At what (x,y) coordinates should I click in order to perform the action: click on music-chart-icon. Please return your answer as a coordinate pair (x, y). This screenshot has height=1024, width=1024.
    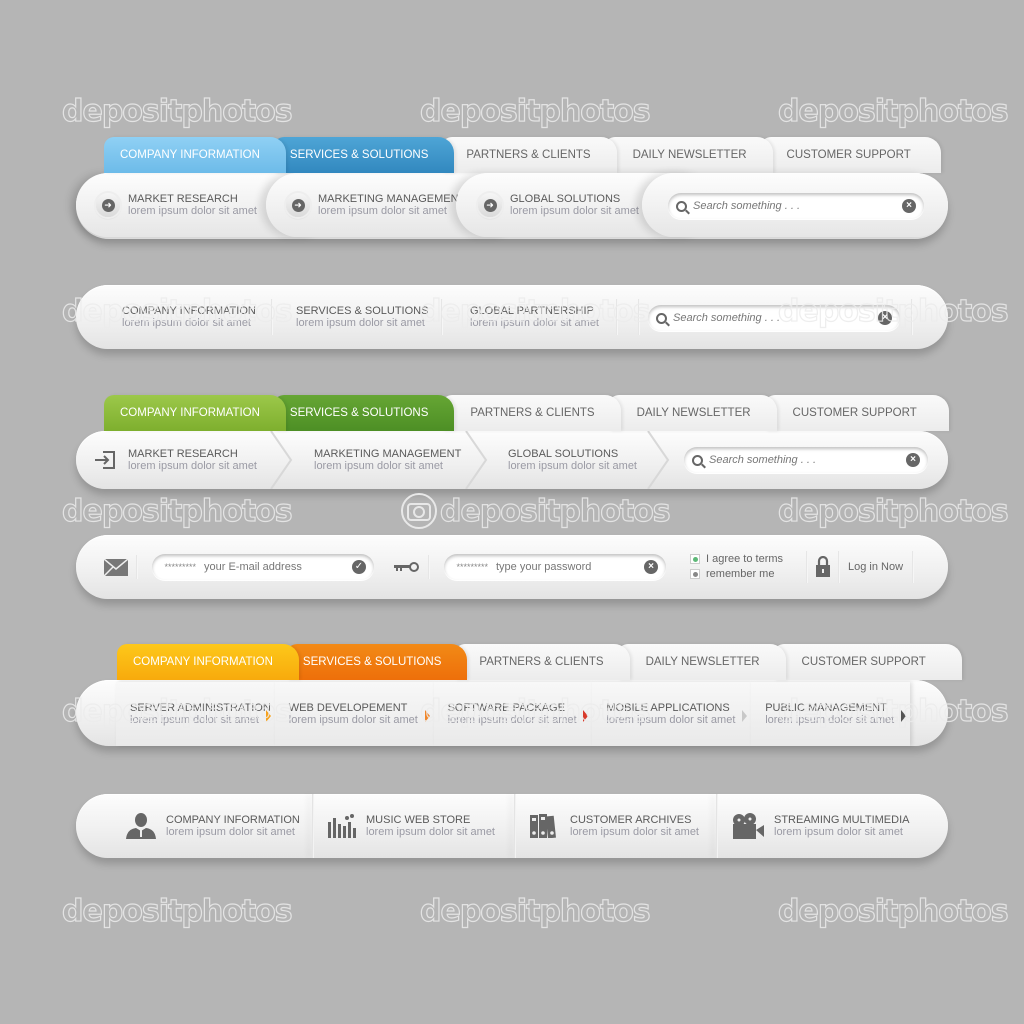
    Looking at the image, I should click on (342, 826).